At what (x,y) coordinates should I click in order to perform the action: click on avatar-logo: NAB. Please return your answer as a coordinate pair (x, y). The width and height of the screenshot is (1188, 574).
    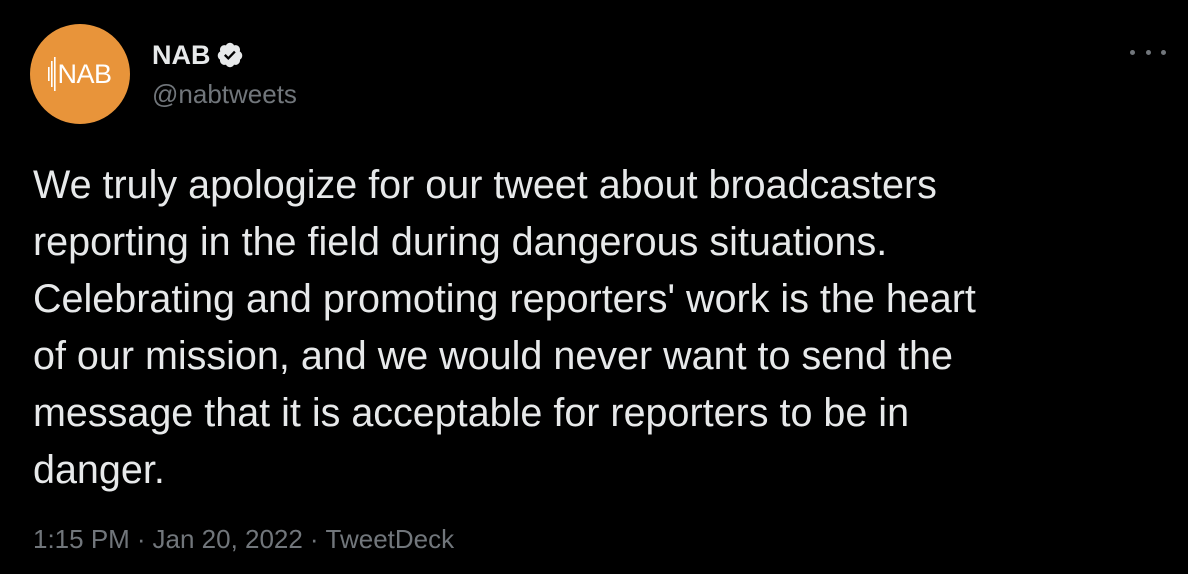
    Looking at the image, I should click on (80, 74).